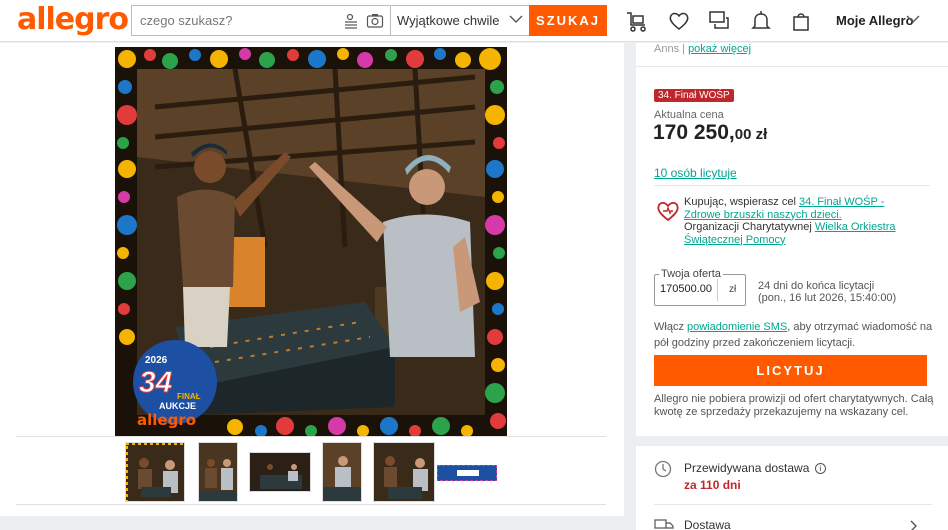  What do you see at coordinates (816, 286) in the screenshot?
I see `time-left-text: 24 dni do końca licytacji` at bounding box center [816, 286].